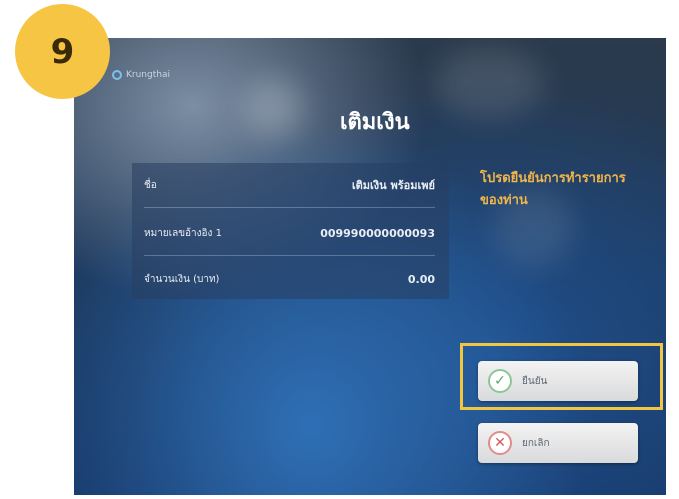  I want to click on cancel-button-label: ยกเลิก, so click(536, 443).